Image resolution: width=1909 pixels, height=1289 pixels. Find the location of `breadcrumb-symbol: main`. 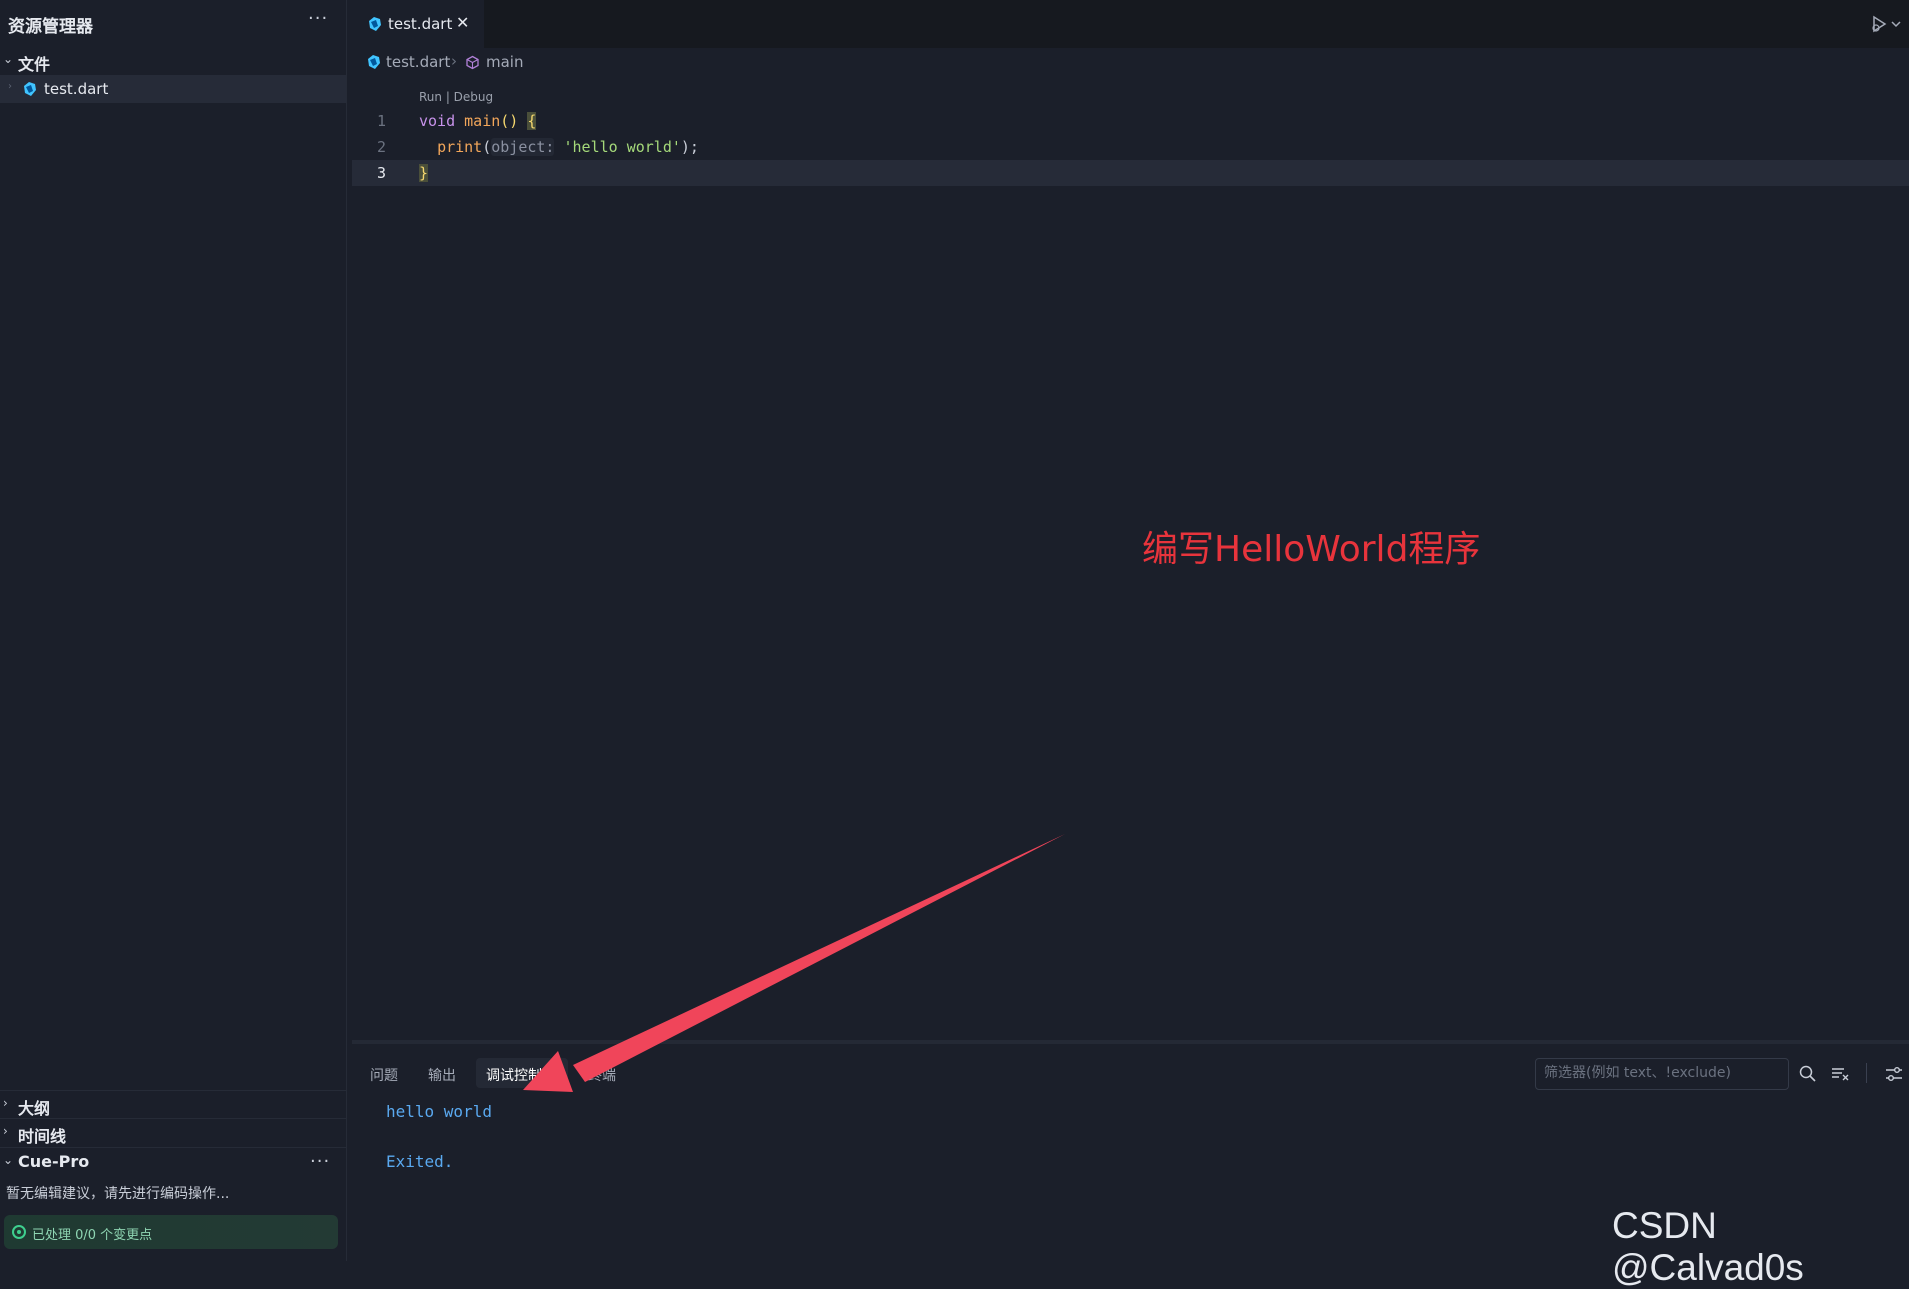

breadcrumb-symbol: main is located at coordinates (504, 62).